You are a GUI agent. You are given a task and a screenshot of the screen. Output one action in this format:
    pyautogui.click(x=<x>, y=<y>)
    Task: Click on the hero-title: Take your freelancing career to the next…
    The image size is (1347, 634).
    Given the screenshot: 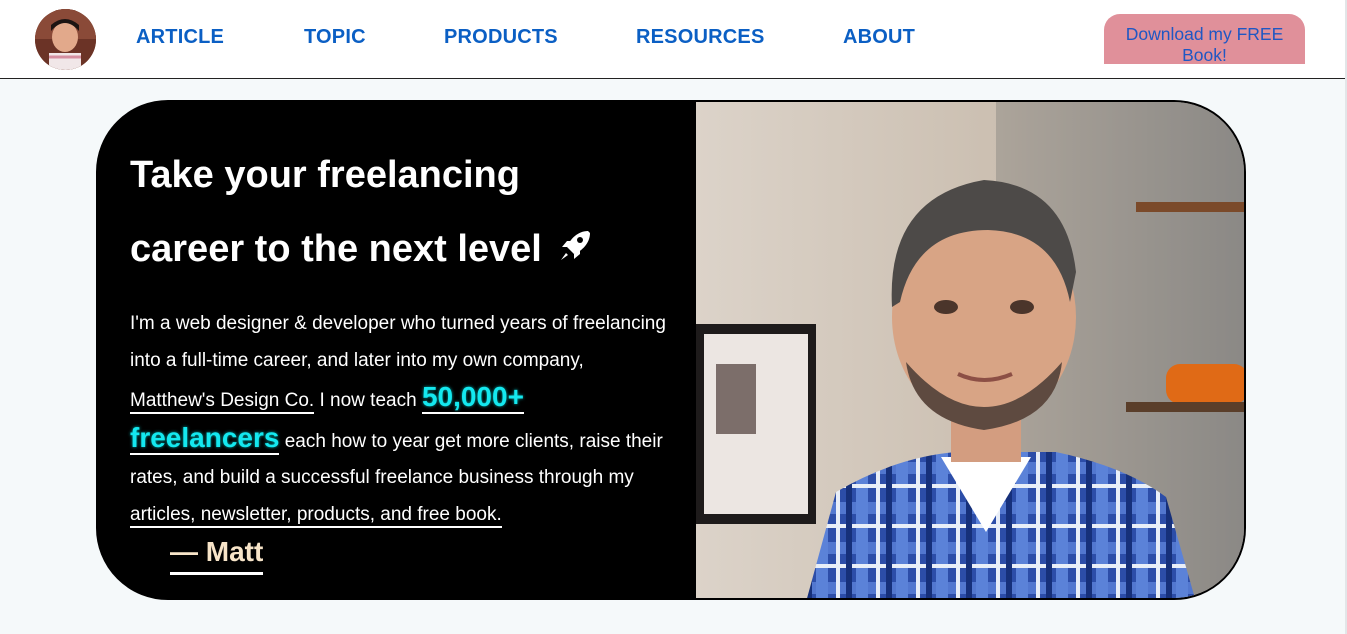 What is the action you would take?
    pyautogui.click(x=410, y=213)
    